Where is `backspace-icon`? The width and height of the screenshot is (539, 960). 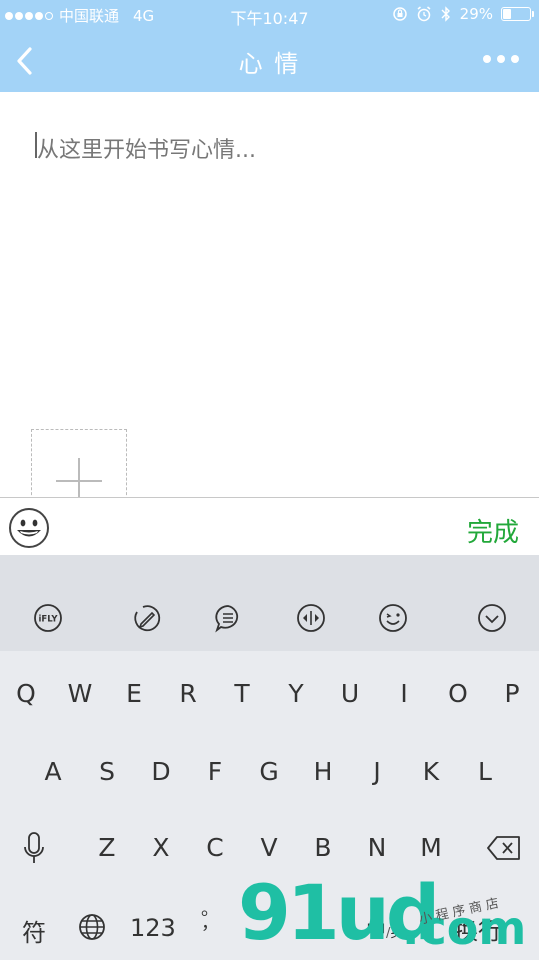 backspace-icon is located at coordinates (504, 848).